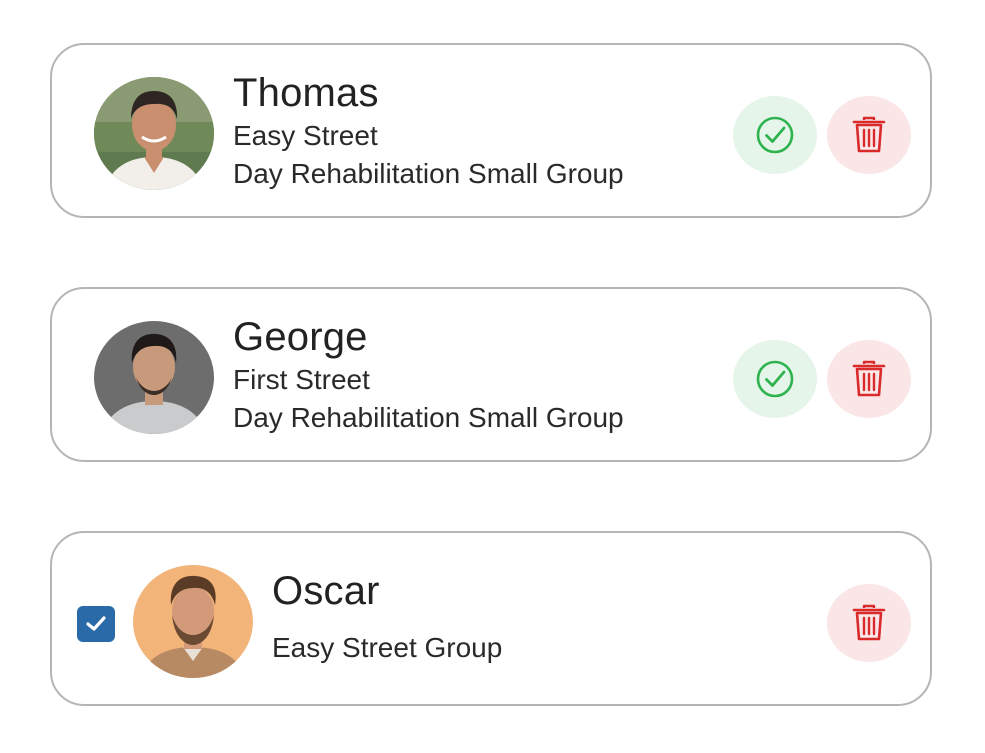  I want to click on person-group: Easy Street Group, so click(387, 647).